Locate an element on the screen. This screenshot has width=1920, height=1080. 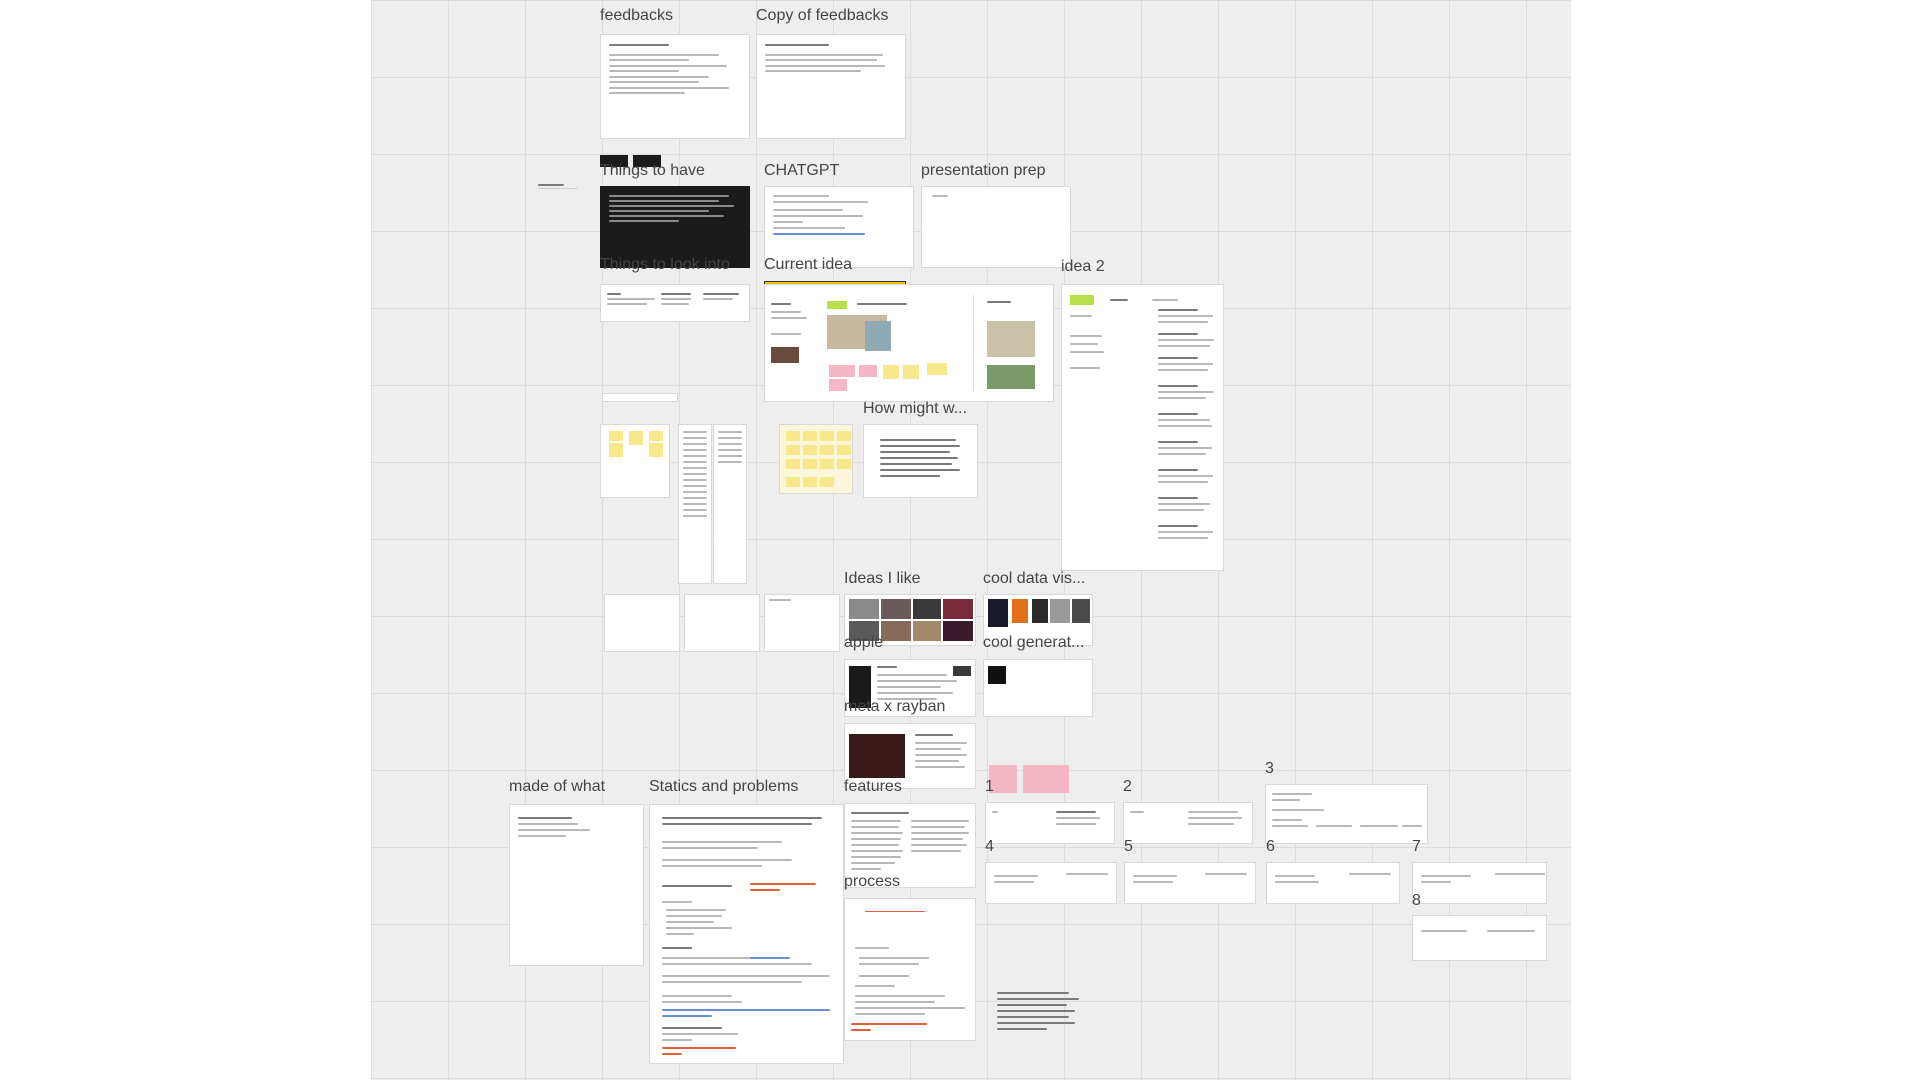
frame-title-meta-x-rayban: meta x rayban is located at coordinates (894, 707).